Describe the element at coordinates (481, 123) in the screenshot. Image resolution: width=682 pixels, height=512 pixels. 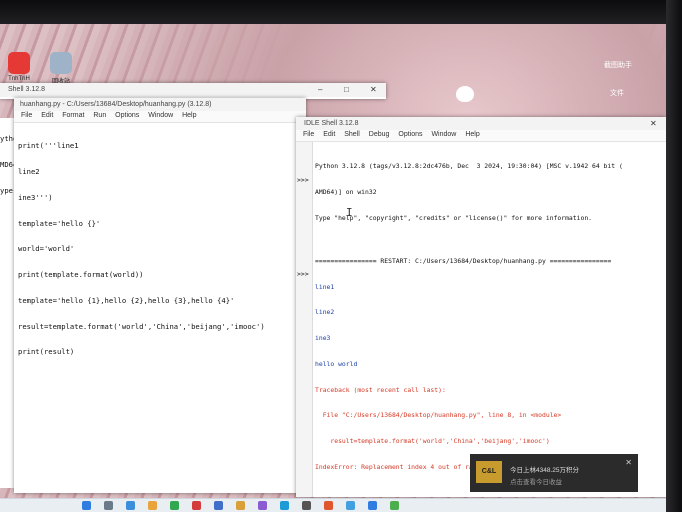
I see `shell-titlebar: IDLE Shell 3.12.8 ✕` at that location.